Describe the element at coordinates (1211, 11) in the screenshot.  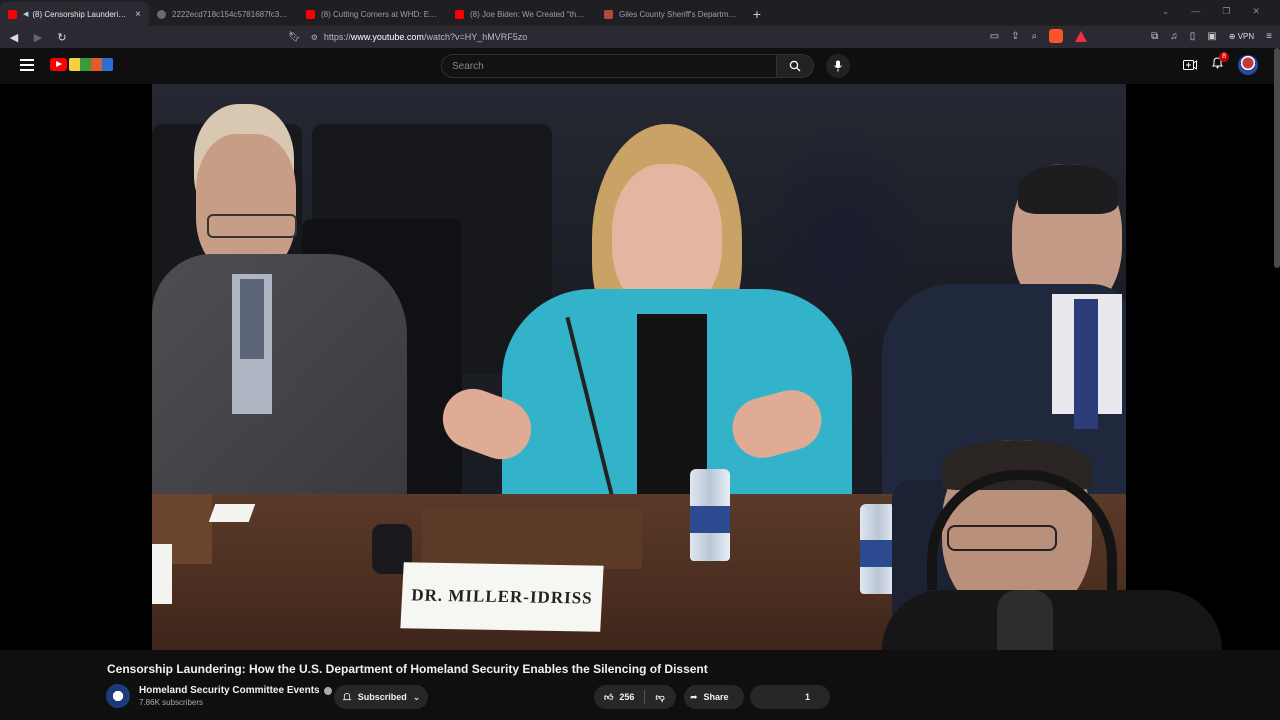
I see `window-controls: ⌄ — ❐ ✕` at that location.